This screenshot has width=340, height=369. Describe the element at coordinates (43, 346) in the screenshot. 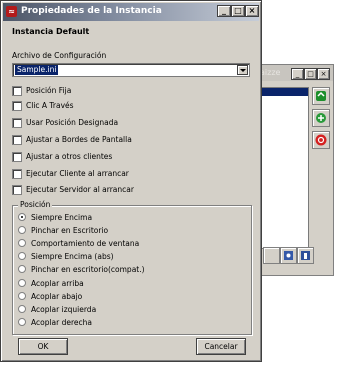

I see `ok-button: OK` at that location.